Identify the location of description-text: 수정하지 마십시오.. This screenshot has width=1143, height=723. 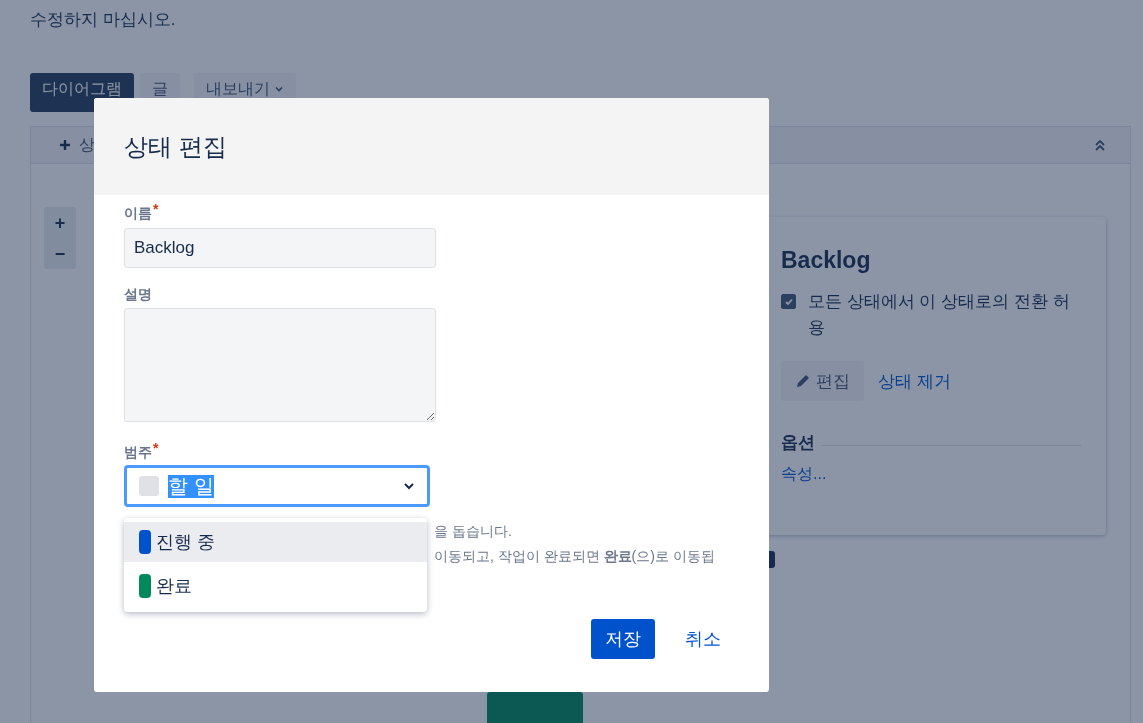
(103, 20).